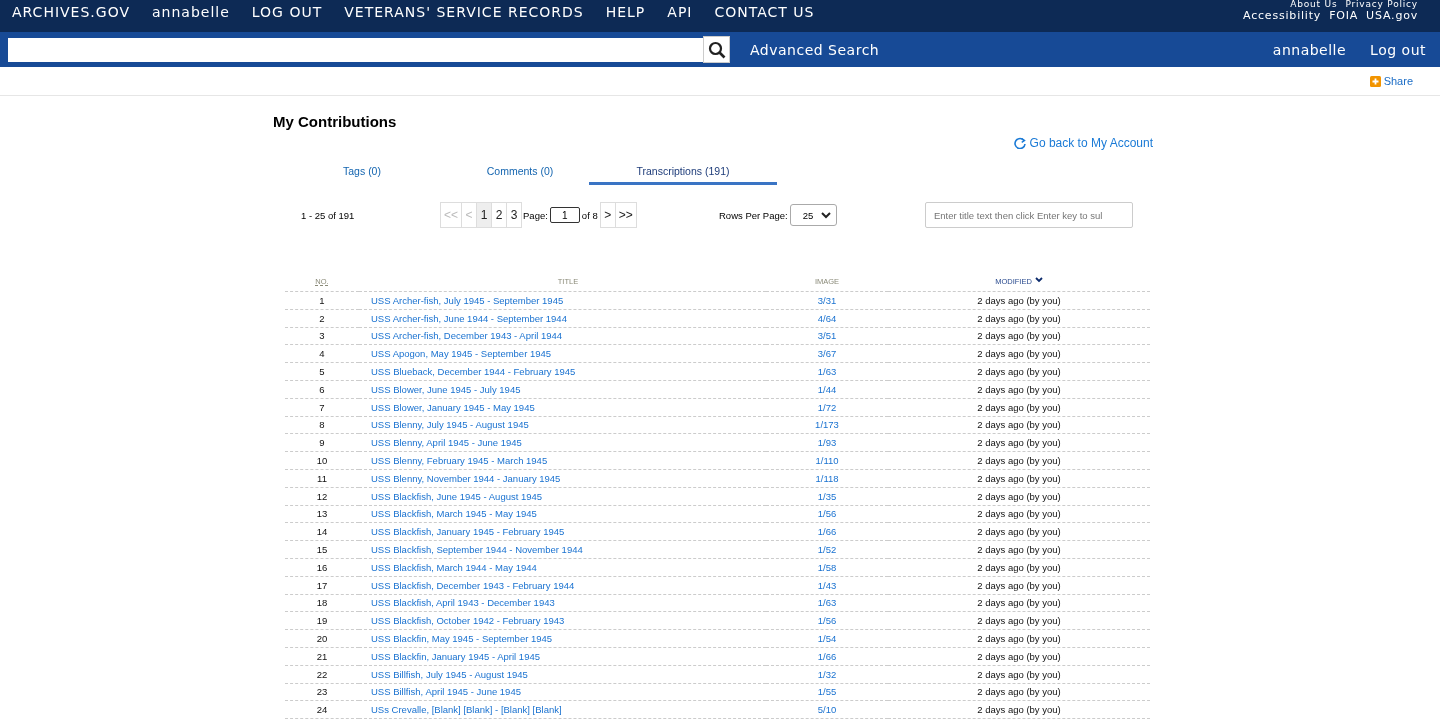 The height and width of the screenshot is (726, 1440). Describe the element at coordinates (827, 710) in the screenshot. I see `image-link: 5/10` at that location.